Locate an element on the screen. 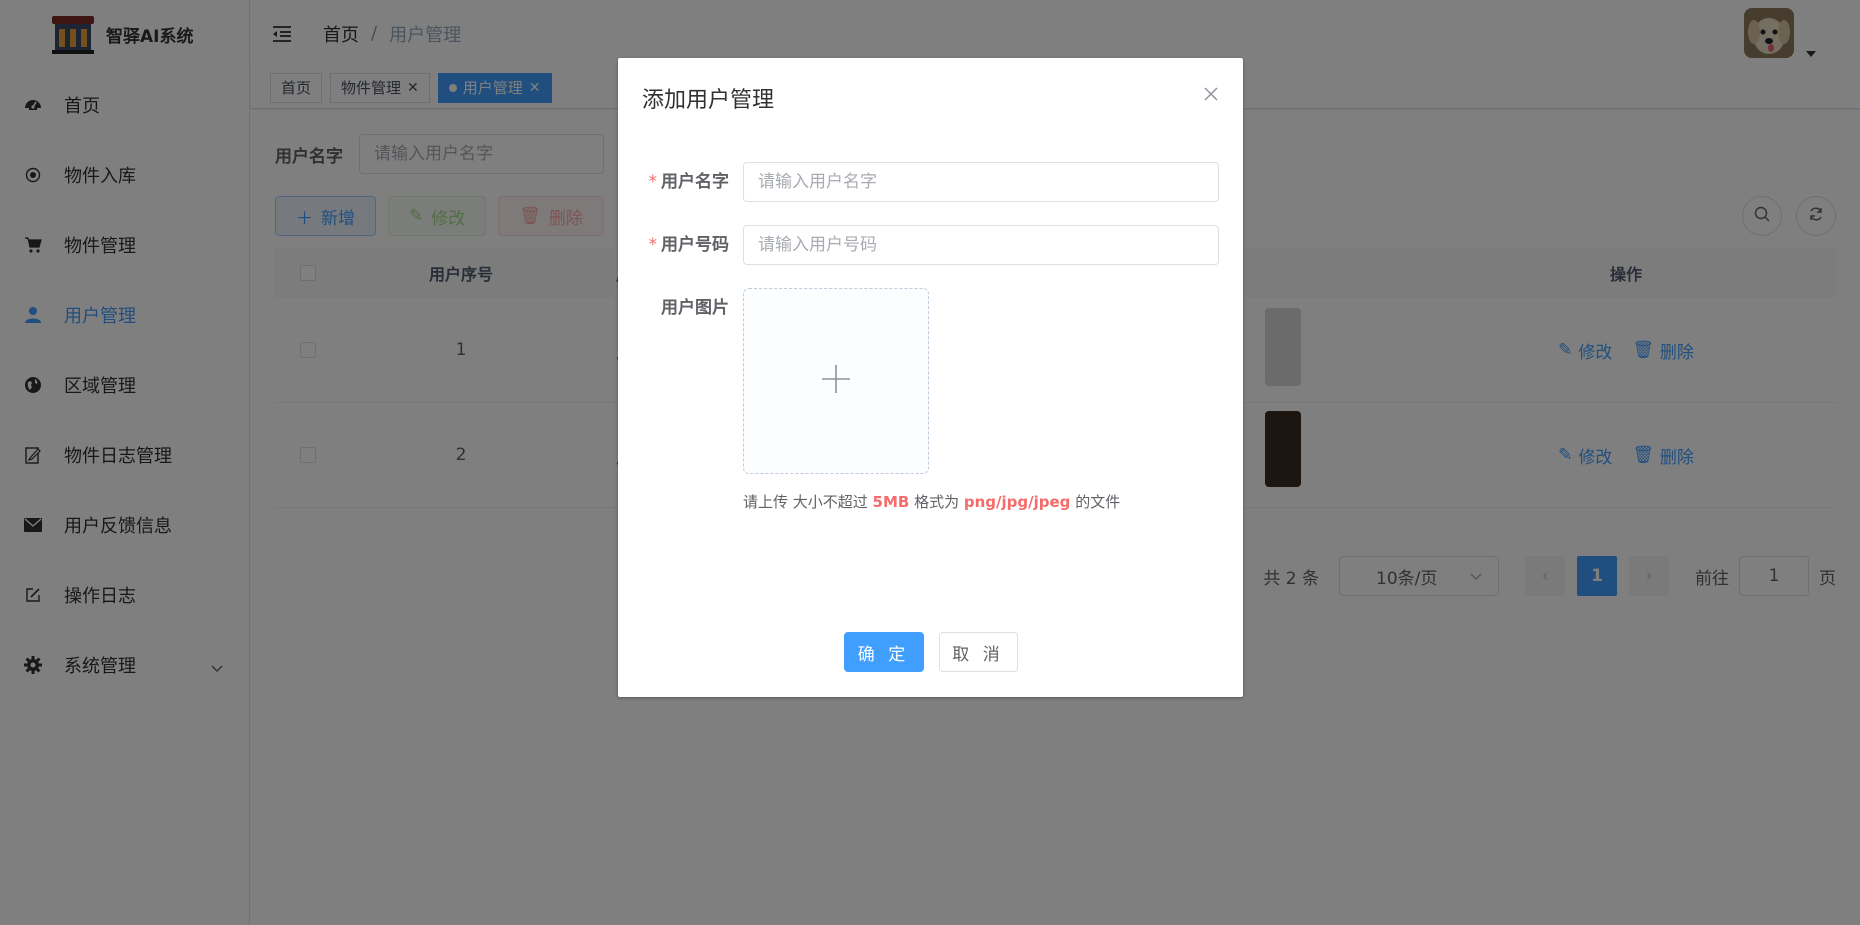  plus-icon is located at coordinates (836, 381).